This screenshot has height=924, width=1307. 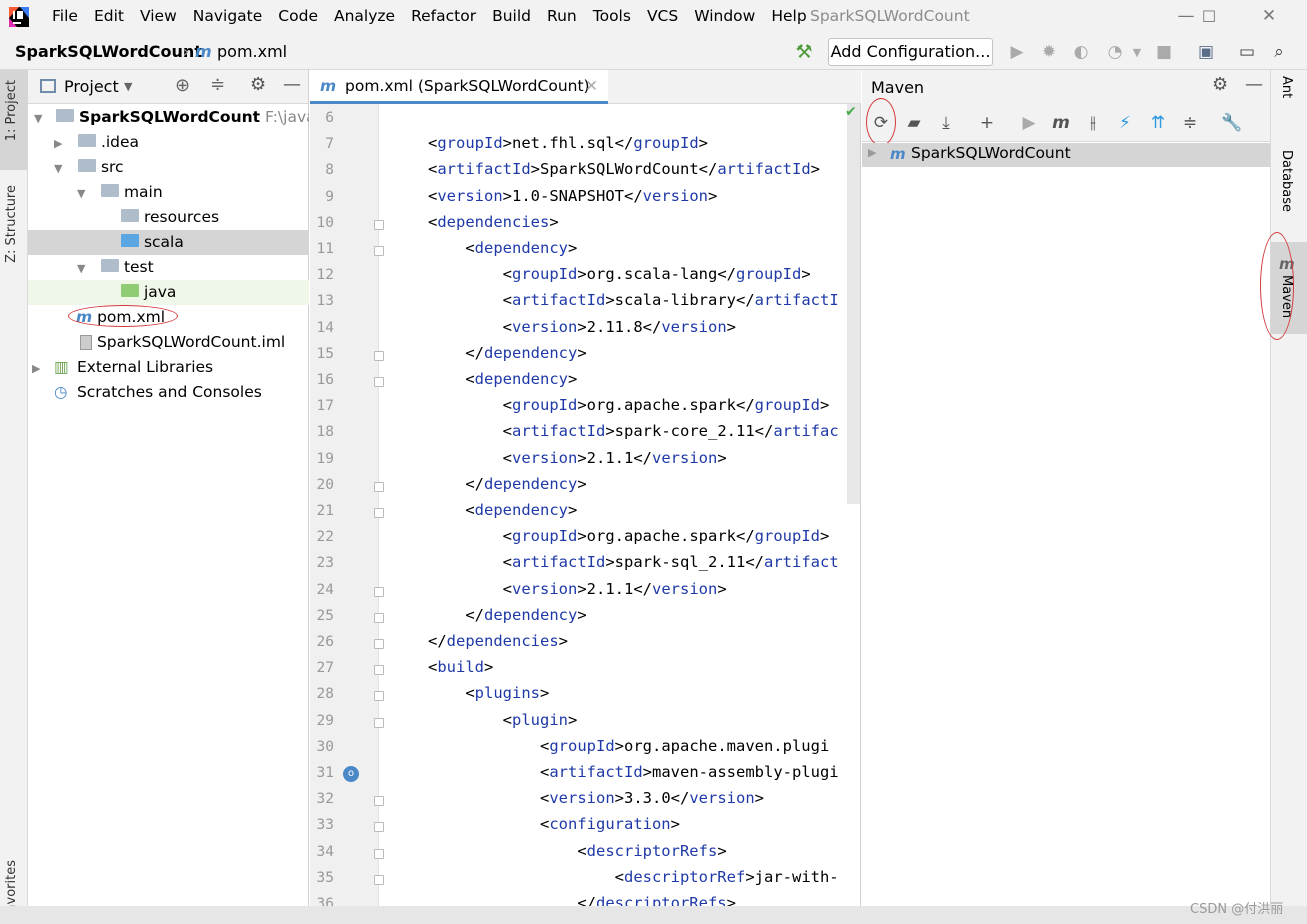 I want to click on menu-tools: Tools, so click(x=612, y=16).